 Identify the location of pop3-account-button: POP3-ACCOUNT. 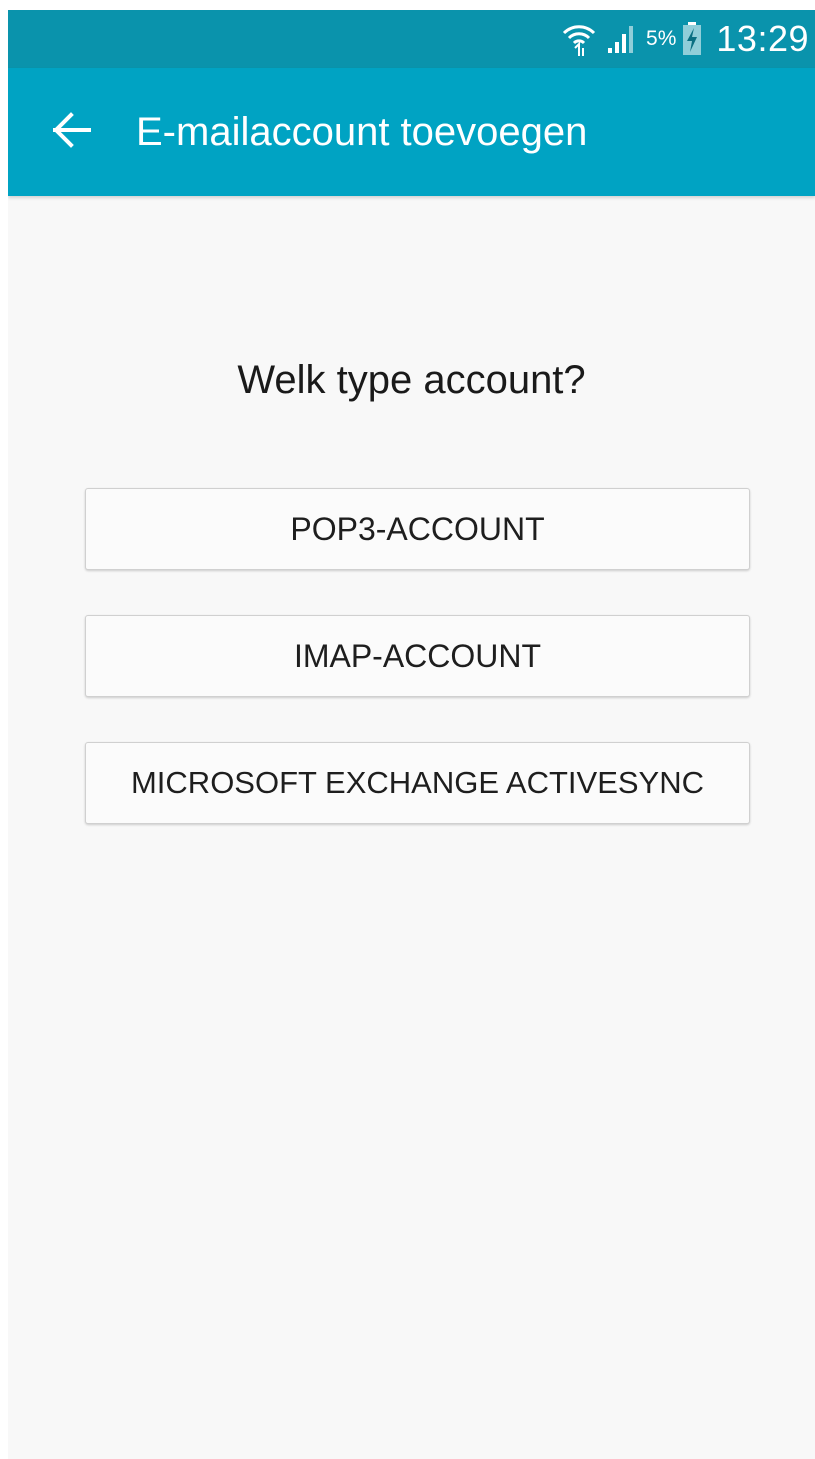
(417, 529).